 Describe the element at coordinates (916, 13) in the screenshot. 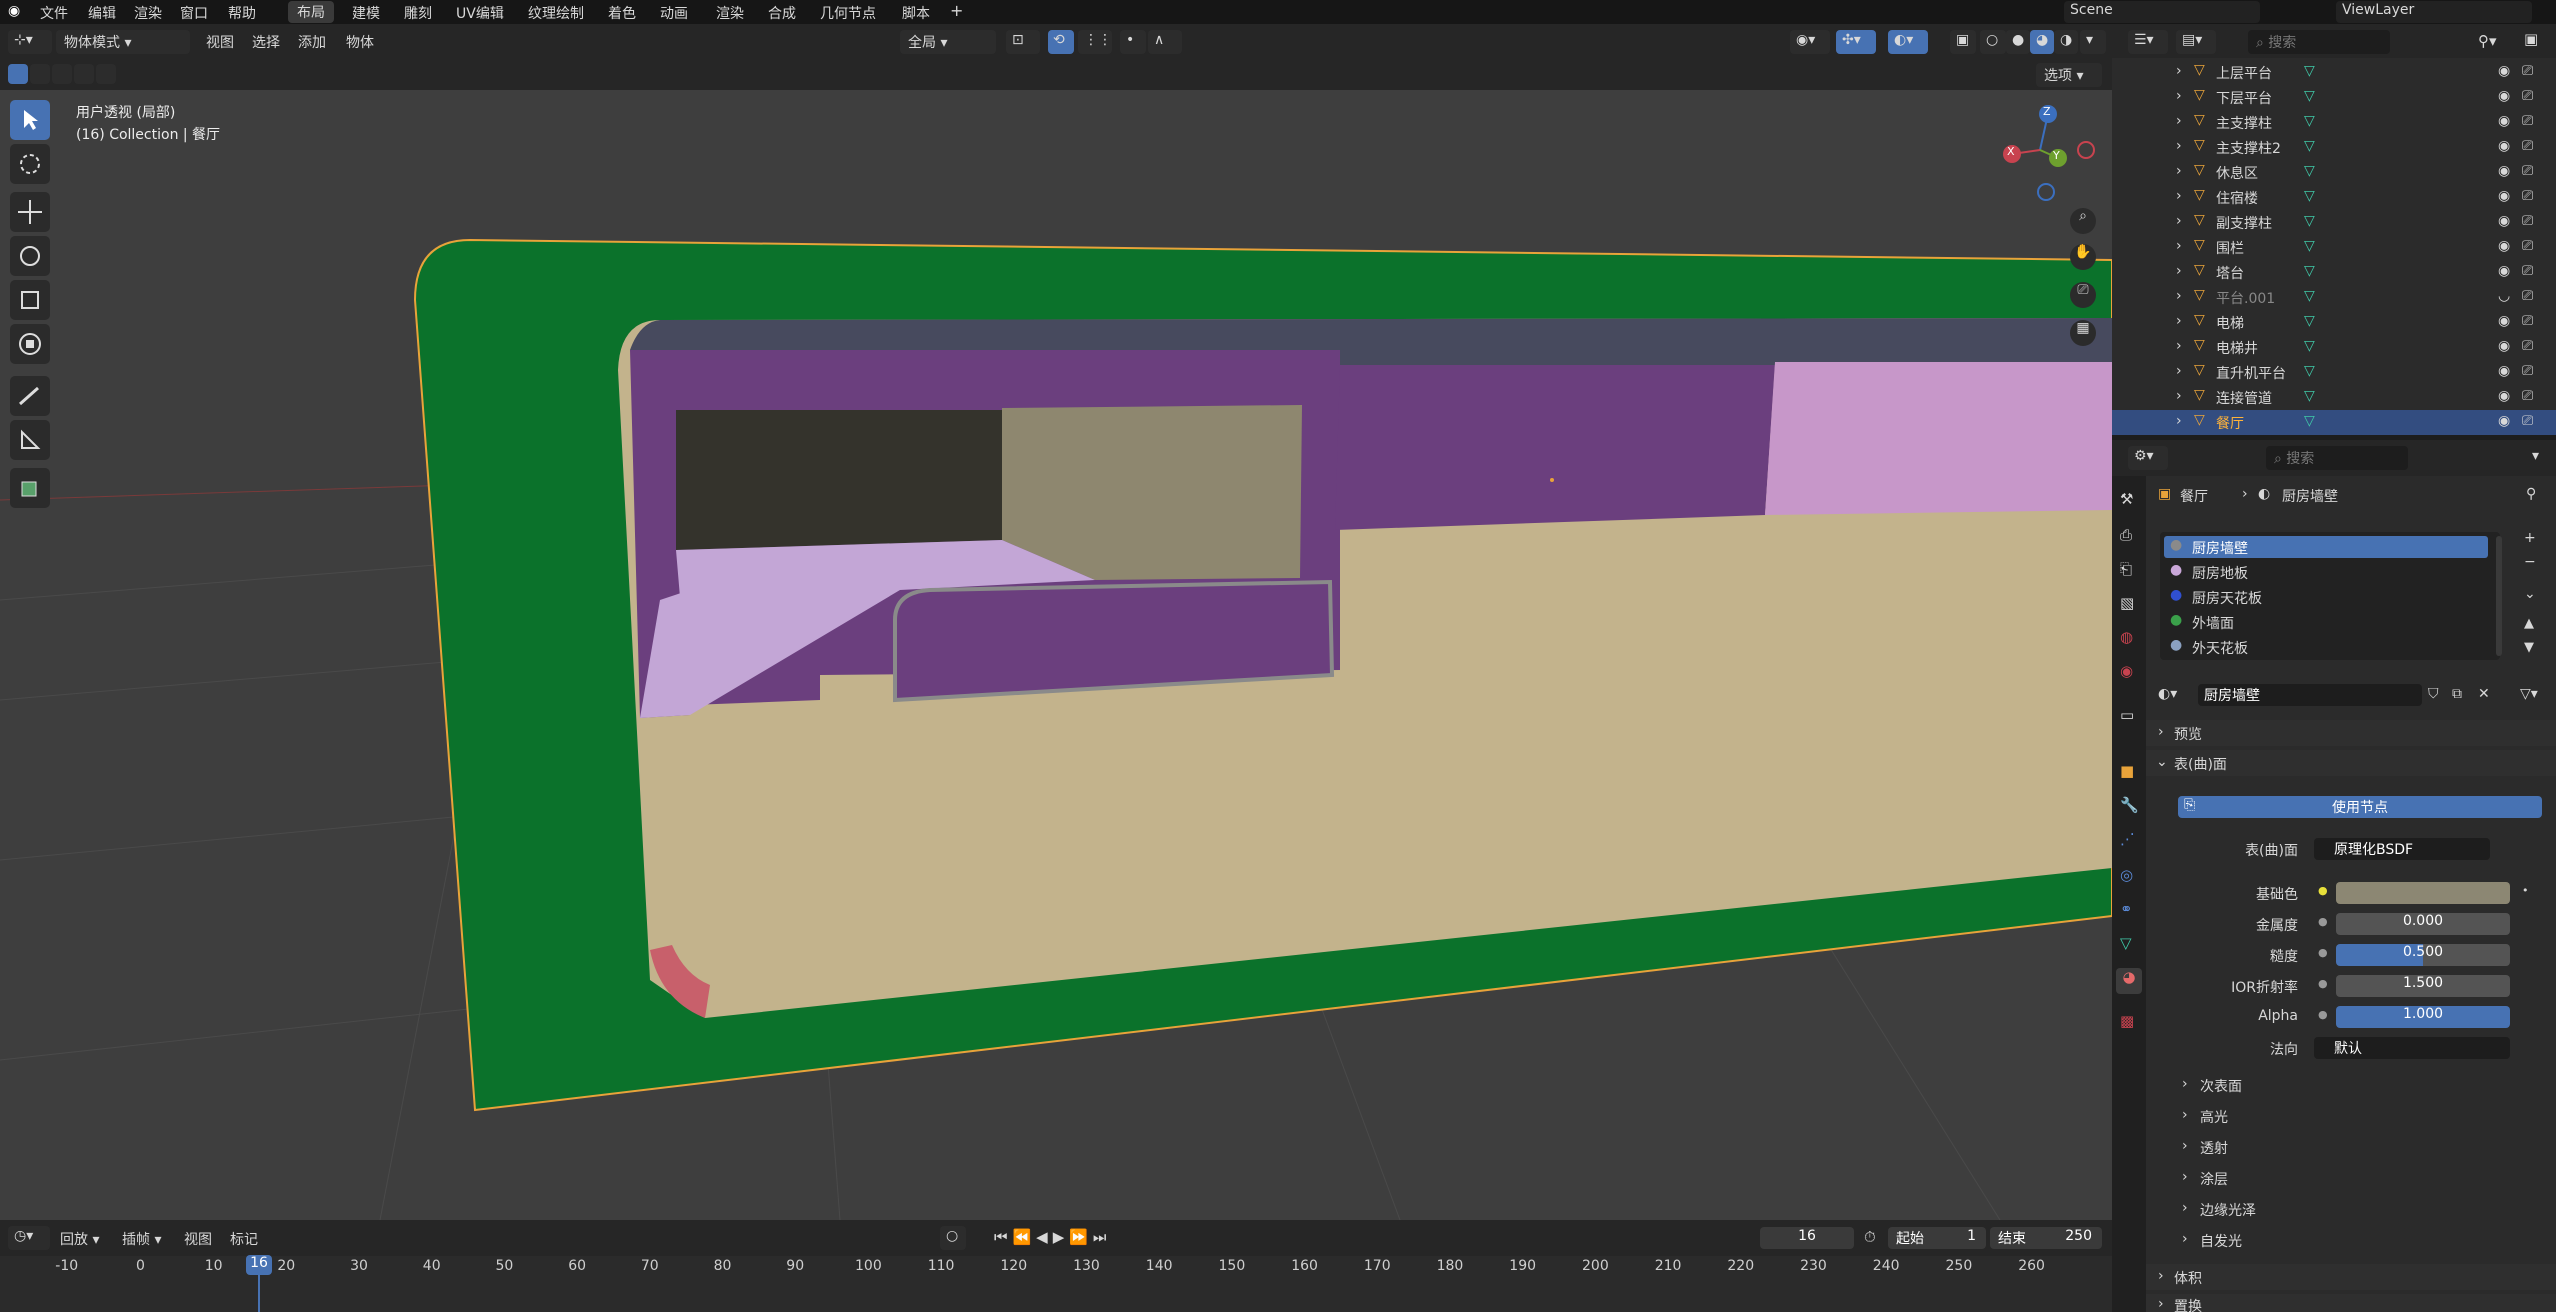

I see `workspace-tab-scripting: 脚本` at that location.